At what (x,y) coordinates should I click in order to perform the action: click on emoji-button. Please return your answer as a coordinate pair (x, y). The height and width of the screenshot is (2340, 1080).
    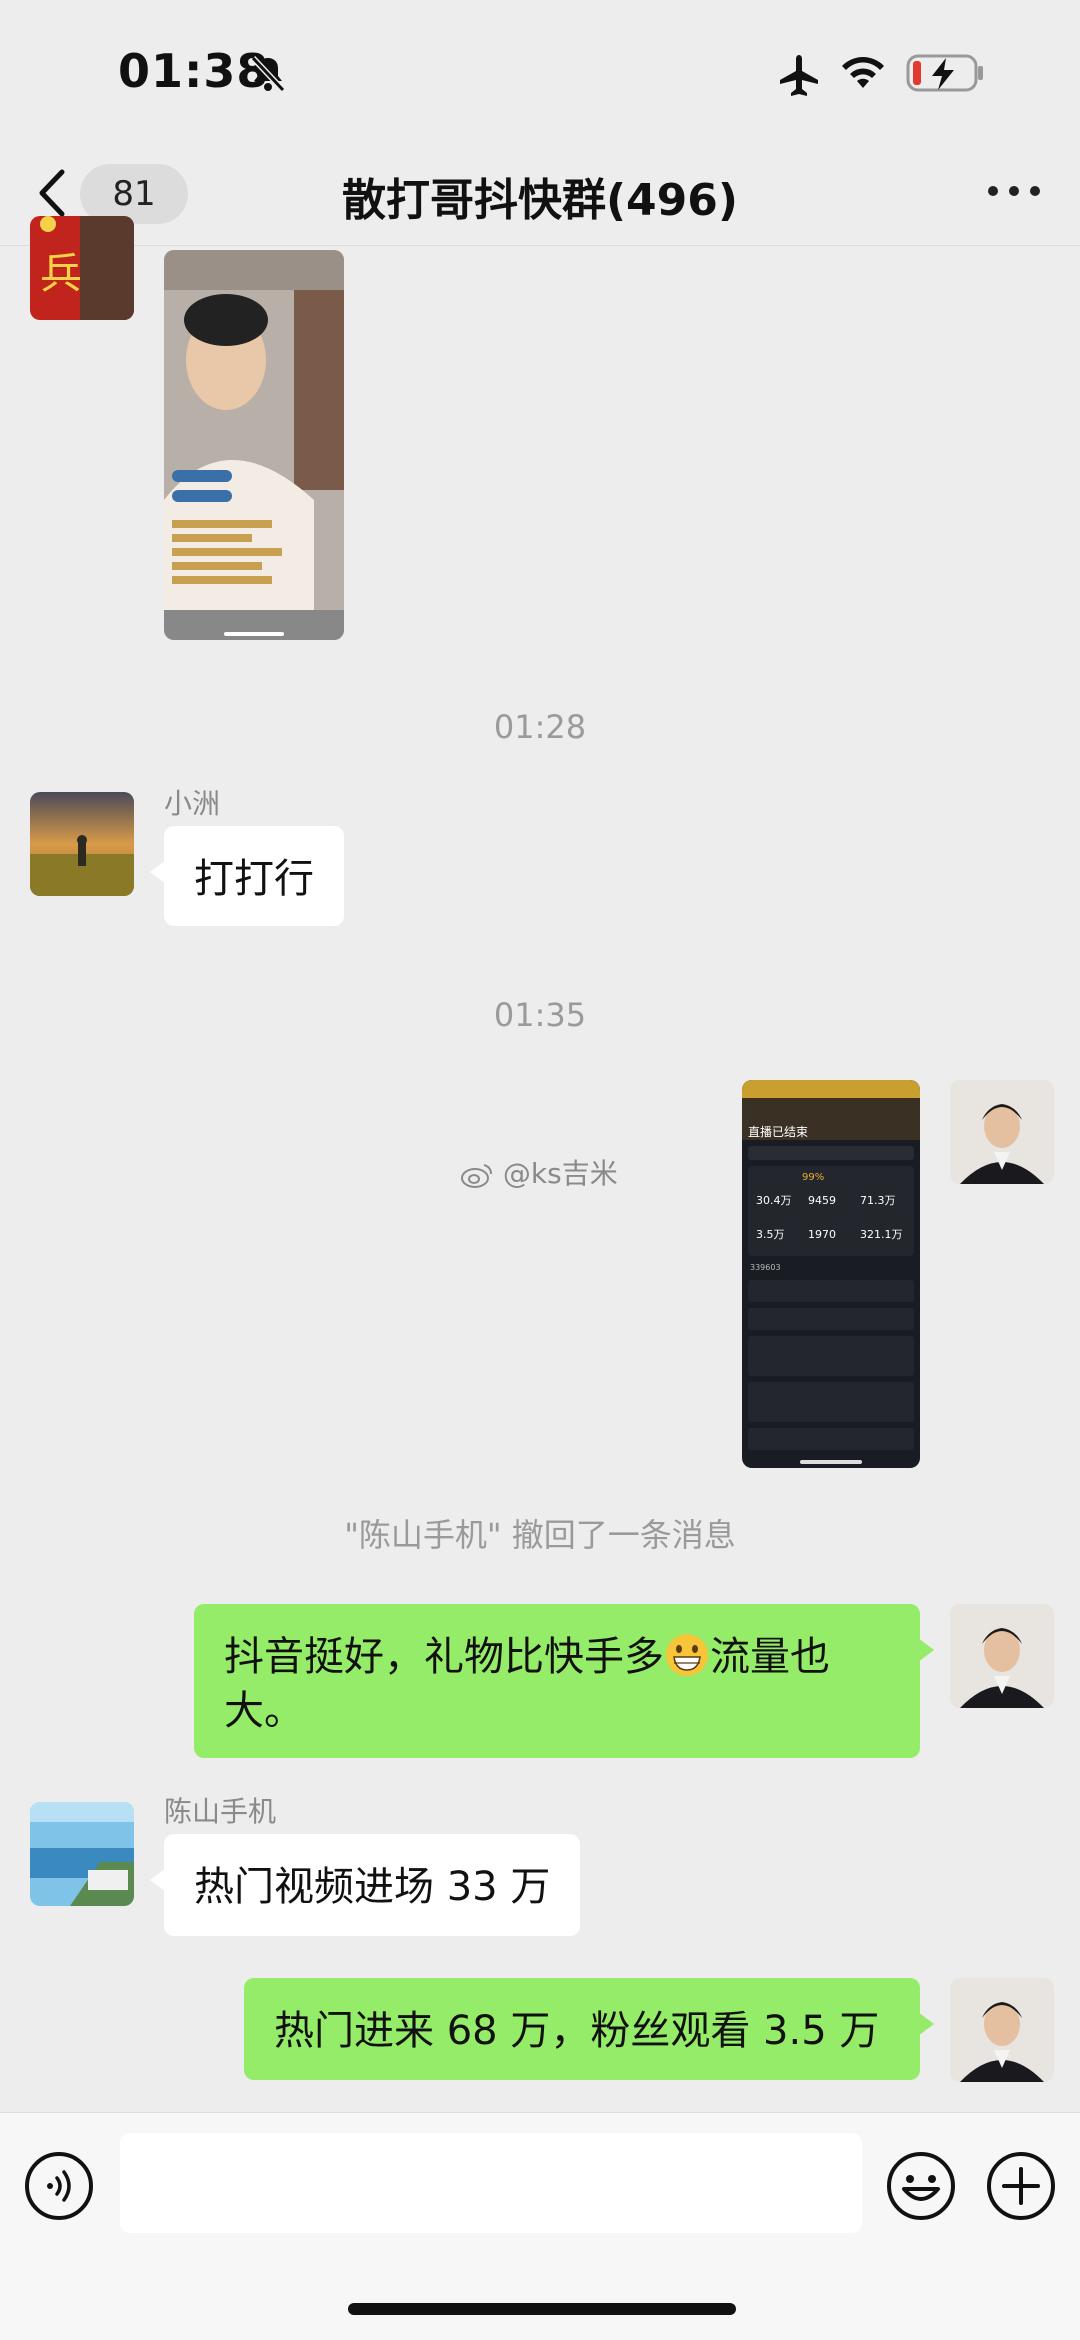
    Looking at the image, I should click on (921, 2186).